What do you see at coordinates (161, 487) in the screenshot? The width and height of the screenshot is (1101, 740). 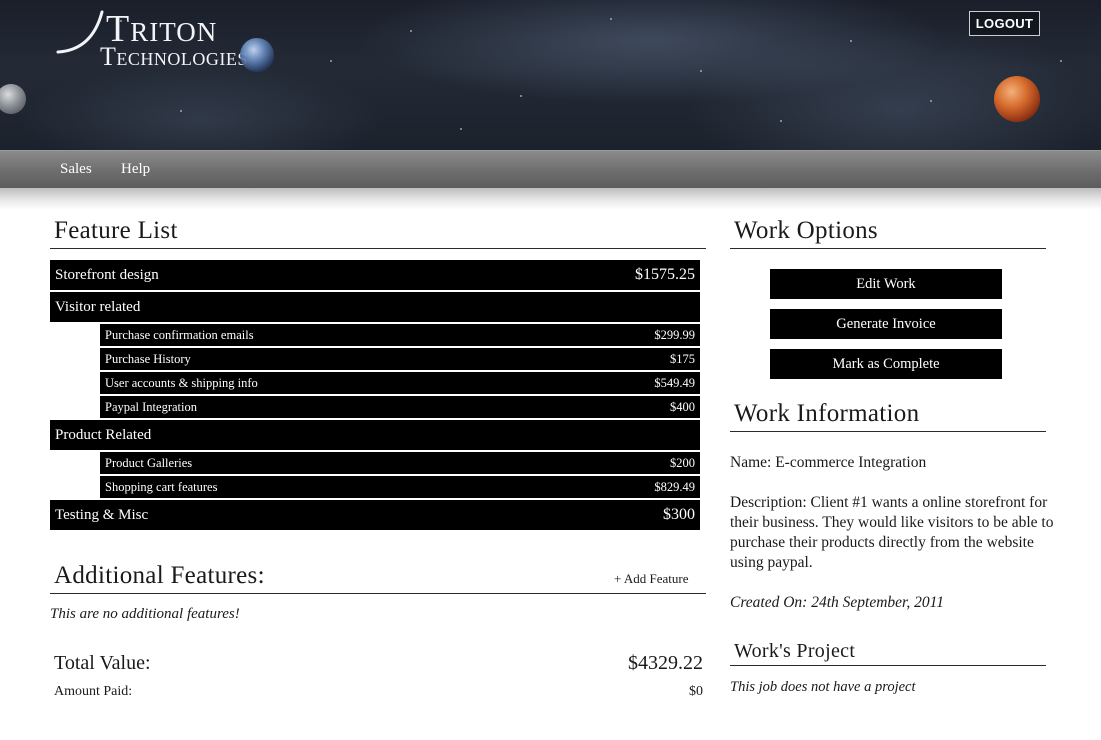 I see `feature-label: Shopping cart features` at bounding box center [161, 487].